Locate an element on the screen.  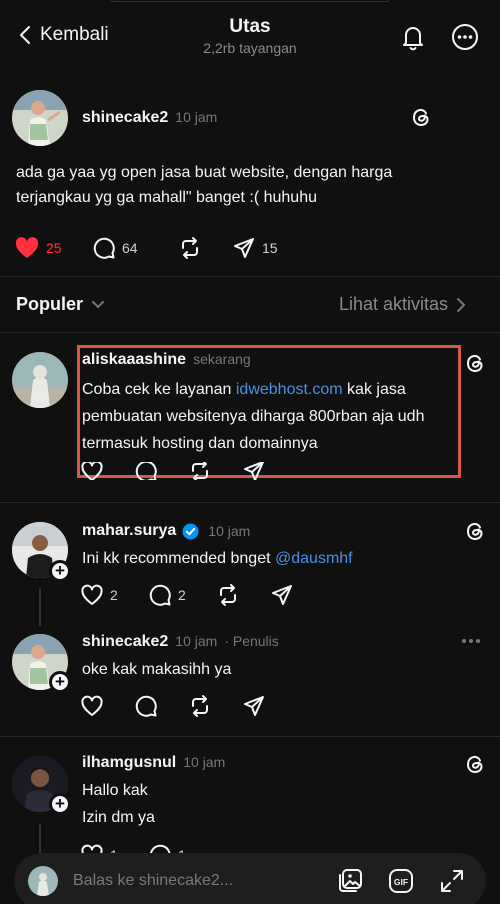
reply-composer: Balas ke shinecake2... GIF is located at coordinates (250, 878).